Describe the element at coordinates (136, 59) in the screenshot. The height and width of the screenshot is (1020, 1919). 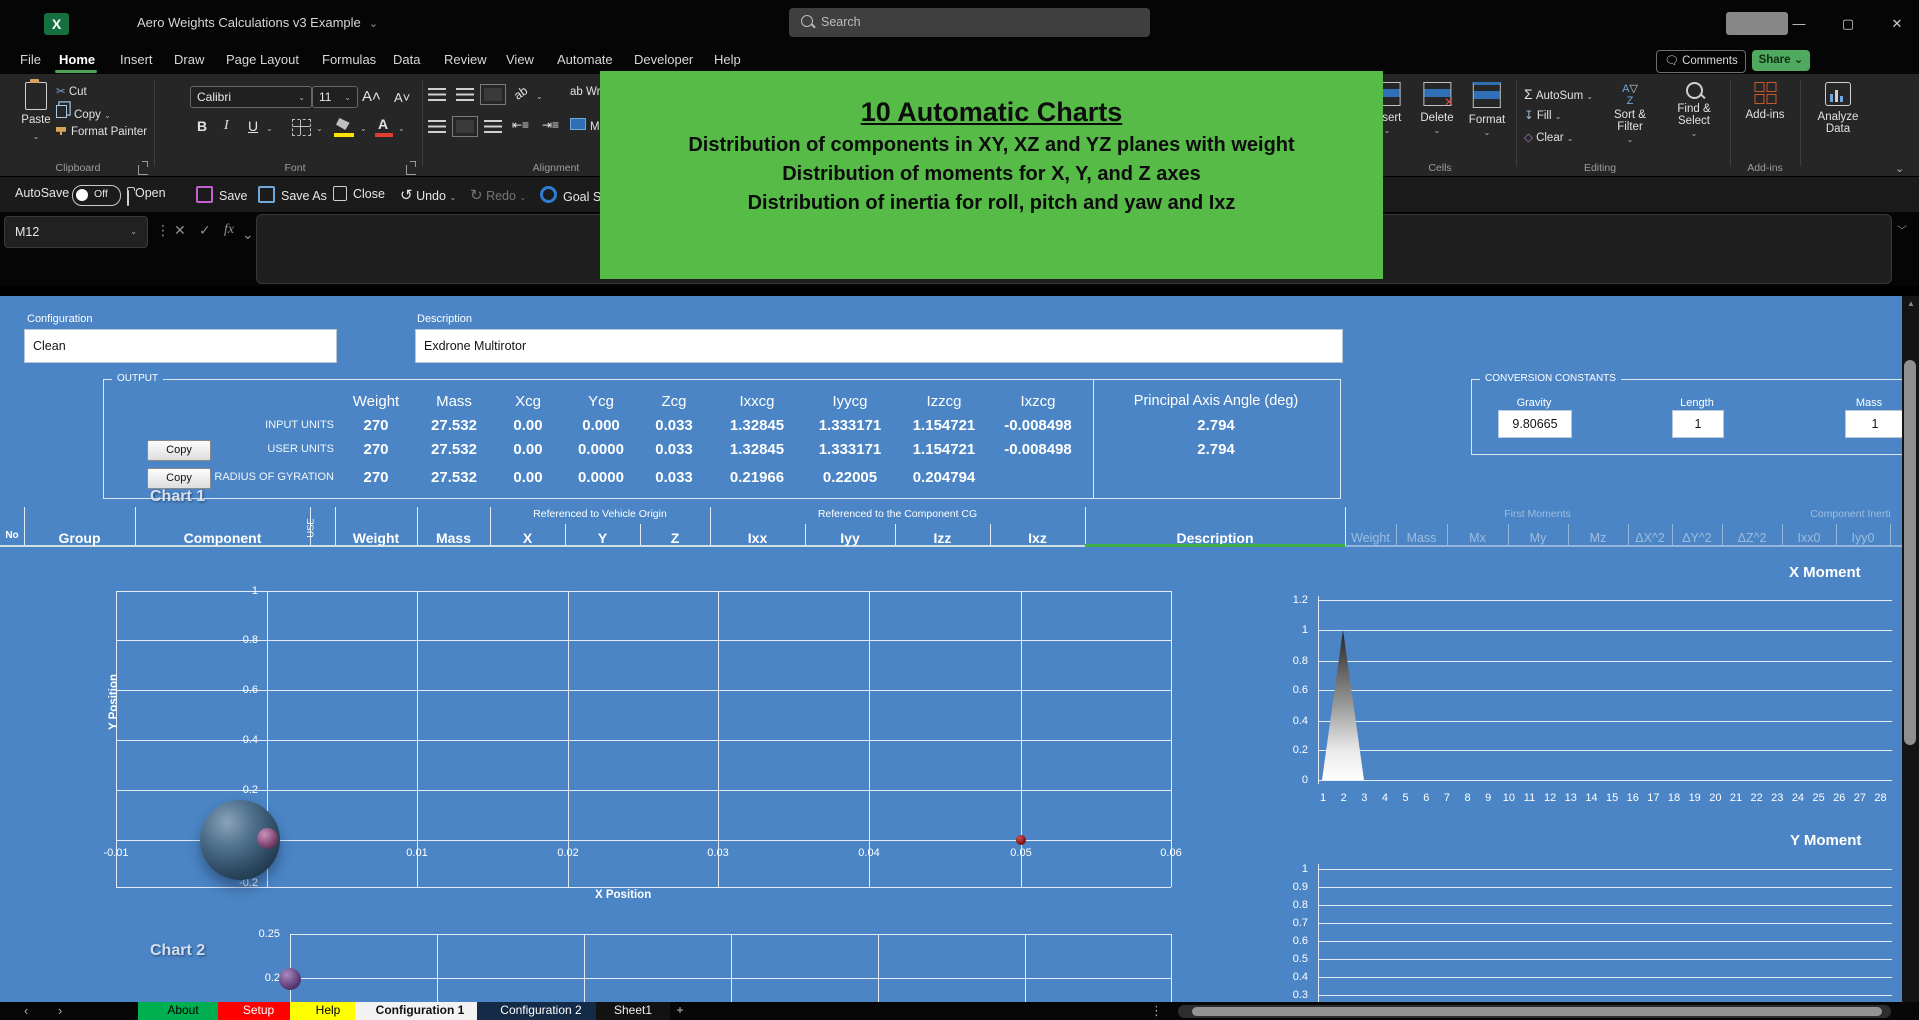
I see `menu-tab-insert: Insert` at that location.